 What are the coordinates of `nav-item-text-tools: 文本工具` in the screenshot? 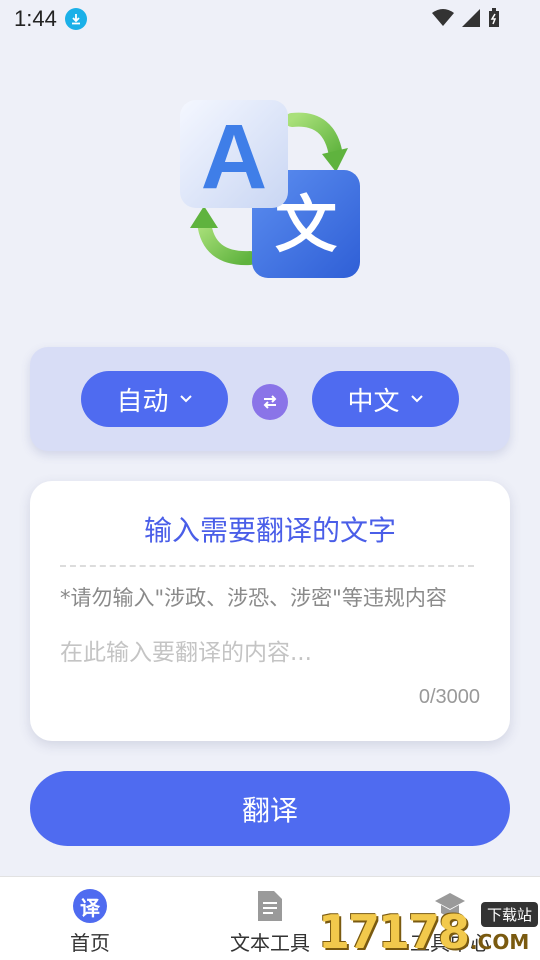 It's located at (270, 922).